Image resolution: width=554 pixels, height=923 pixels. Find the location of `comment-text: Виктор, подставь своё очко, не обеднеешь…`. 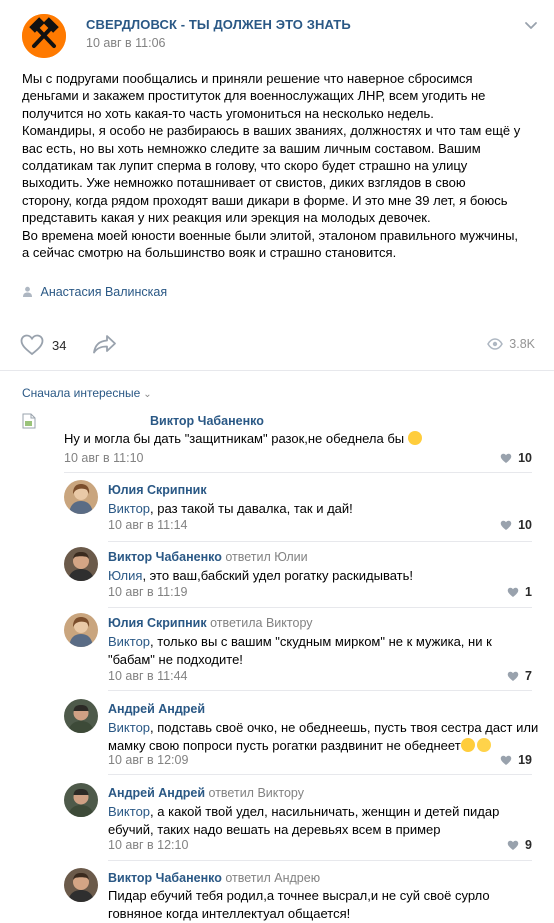

comment-text: Виктор, подставь своё очко, не обеднеешь… is located at coordinates (323, 736).